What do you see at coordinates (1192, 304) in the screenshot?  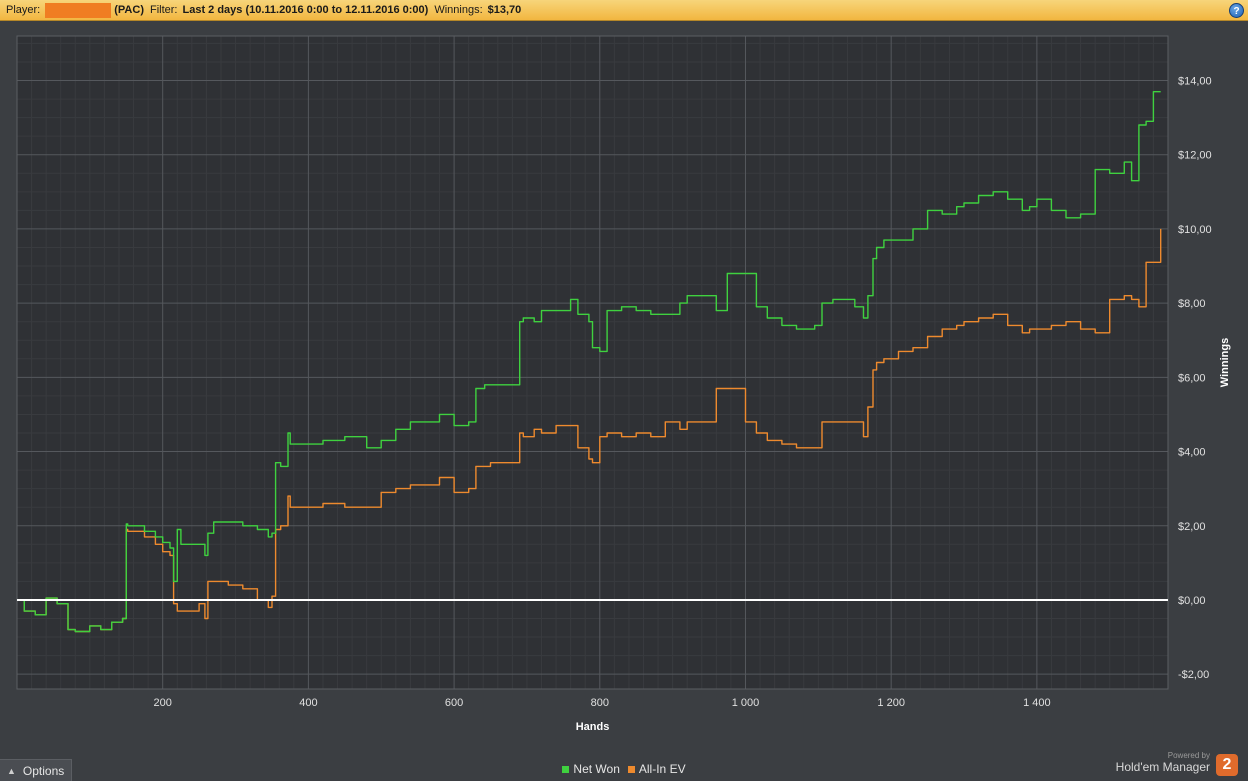 I see `y-tick-label: $8,00` at bounding box center [1192, 304].